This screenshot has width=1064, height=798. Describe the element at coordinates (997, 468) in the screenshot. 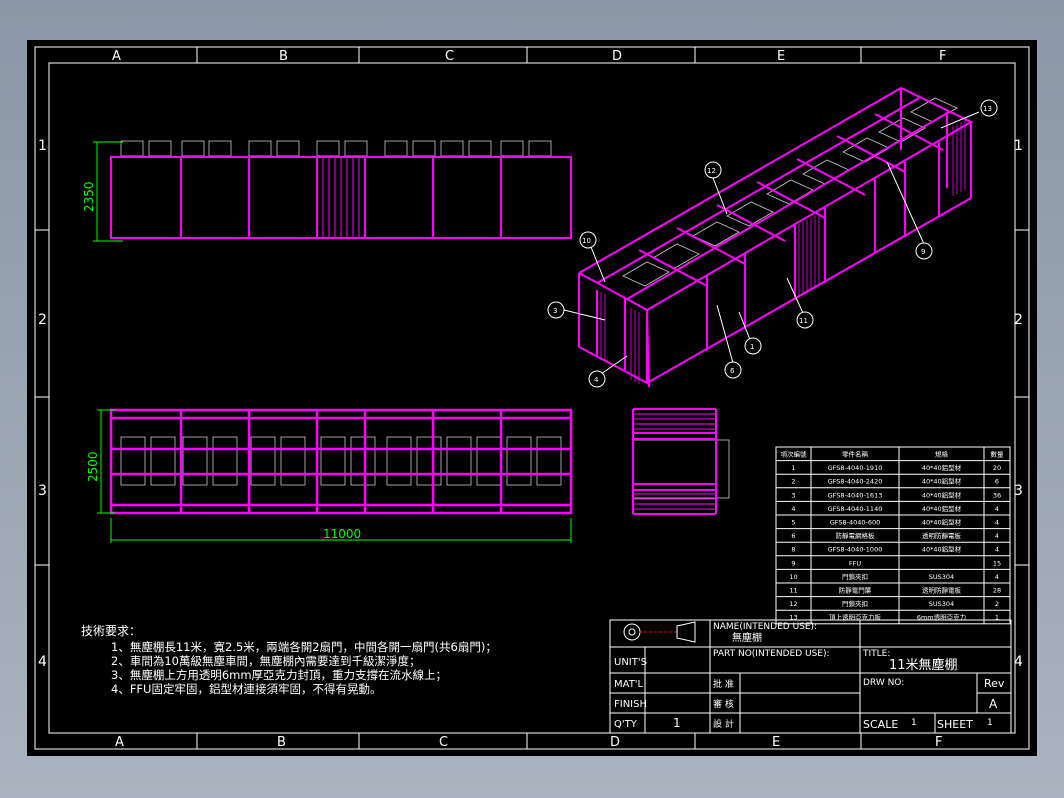

I see `bom-cell: 20` at that location.